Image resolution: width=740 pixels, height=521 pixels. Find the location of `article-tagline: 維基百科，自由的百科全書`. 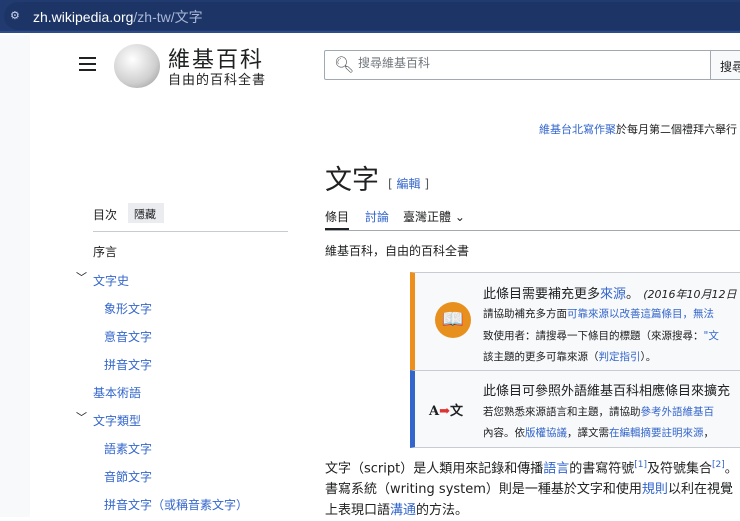

article-tagline: 維基百科，自由的百科全書 is located at coordinates (397, 251).